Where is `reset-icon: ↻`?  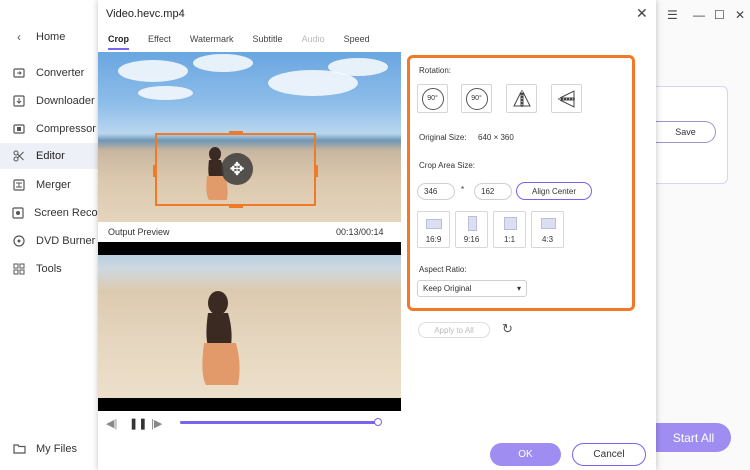
reset-icon: ↻ is located at coordinates (507, 329).